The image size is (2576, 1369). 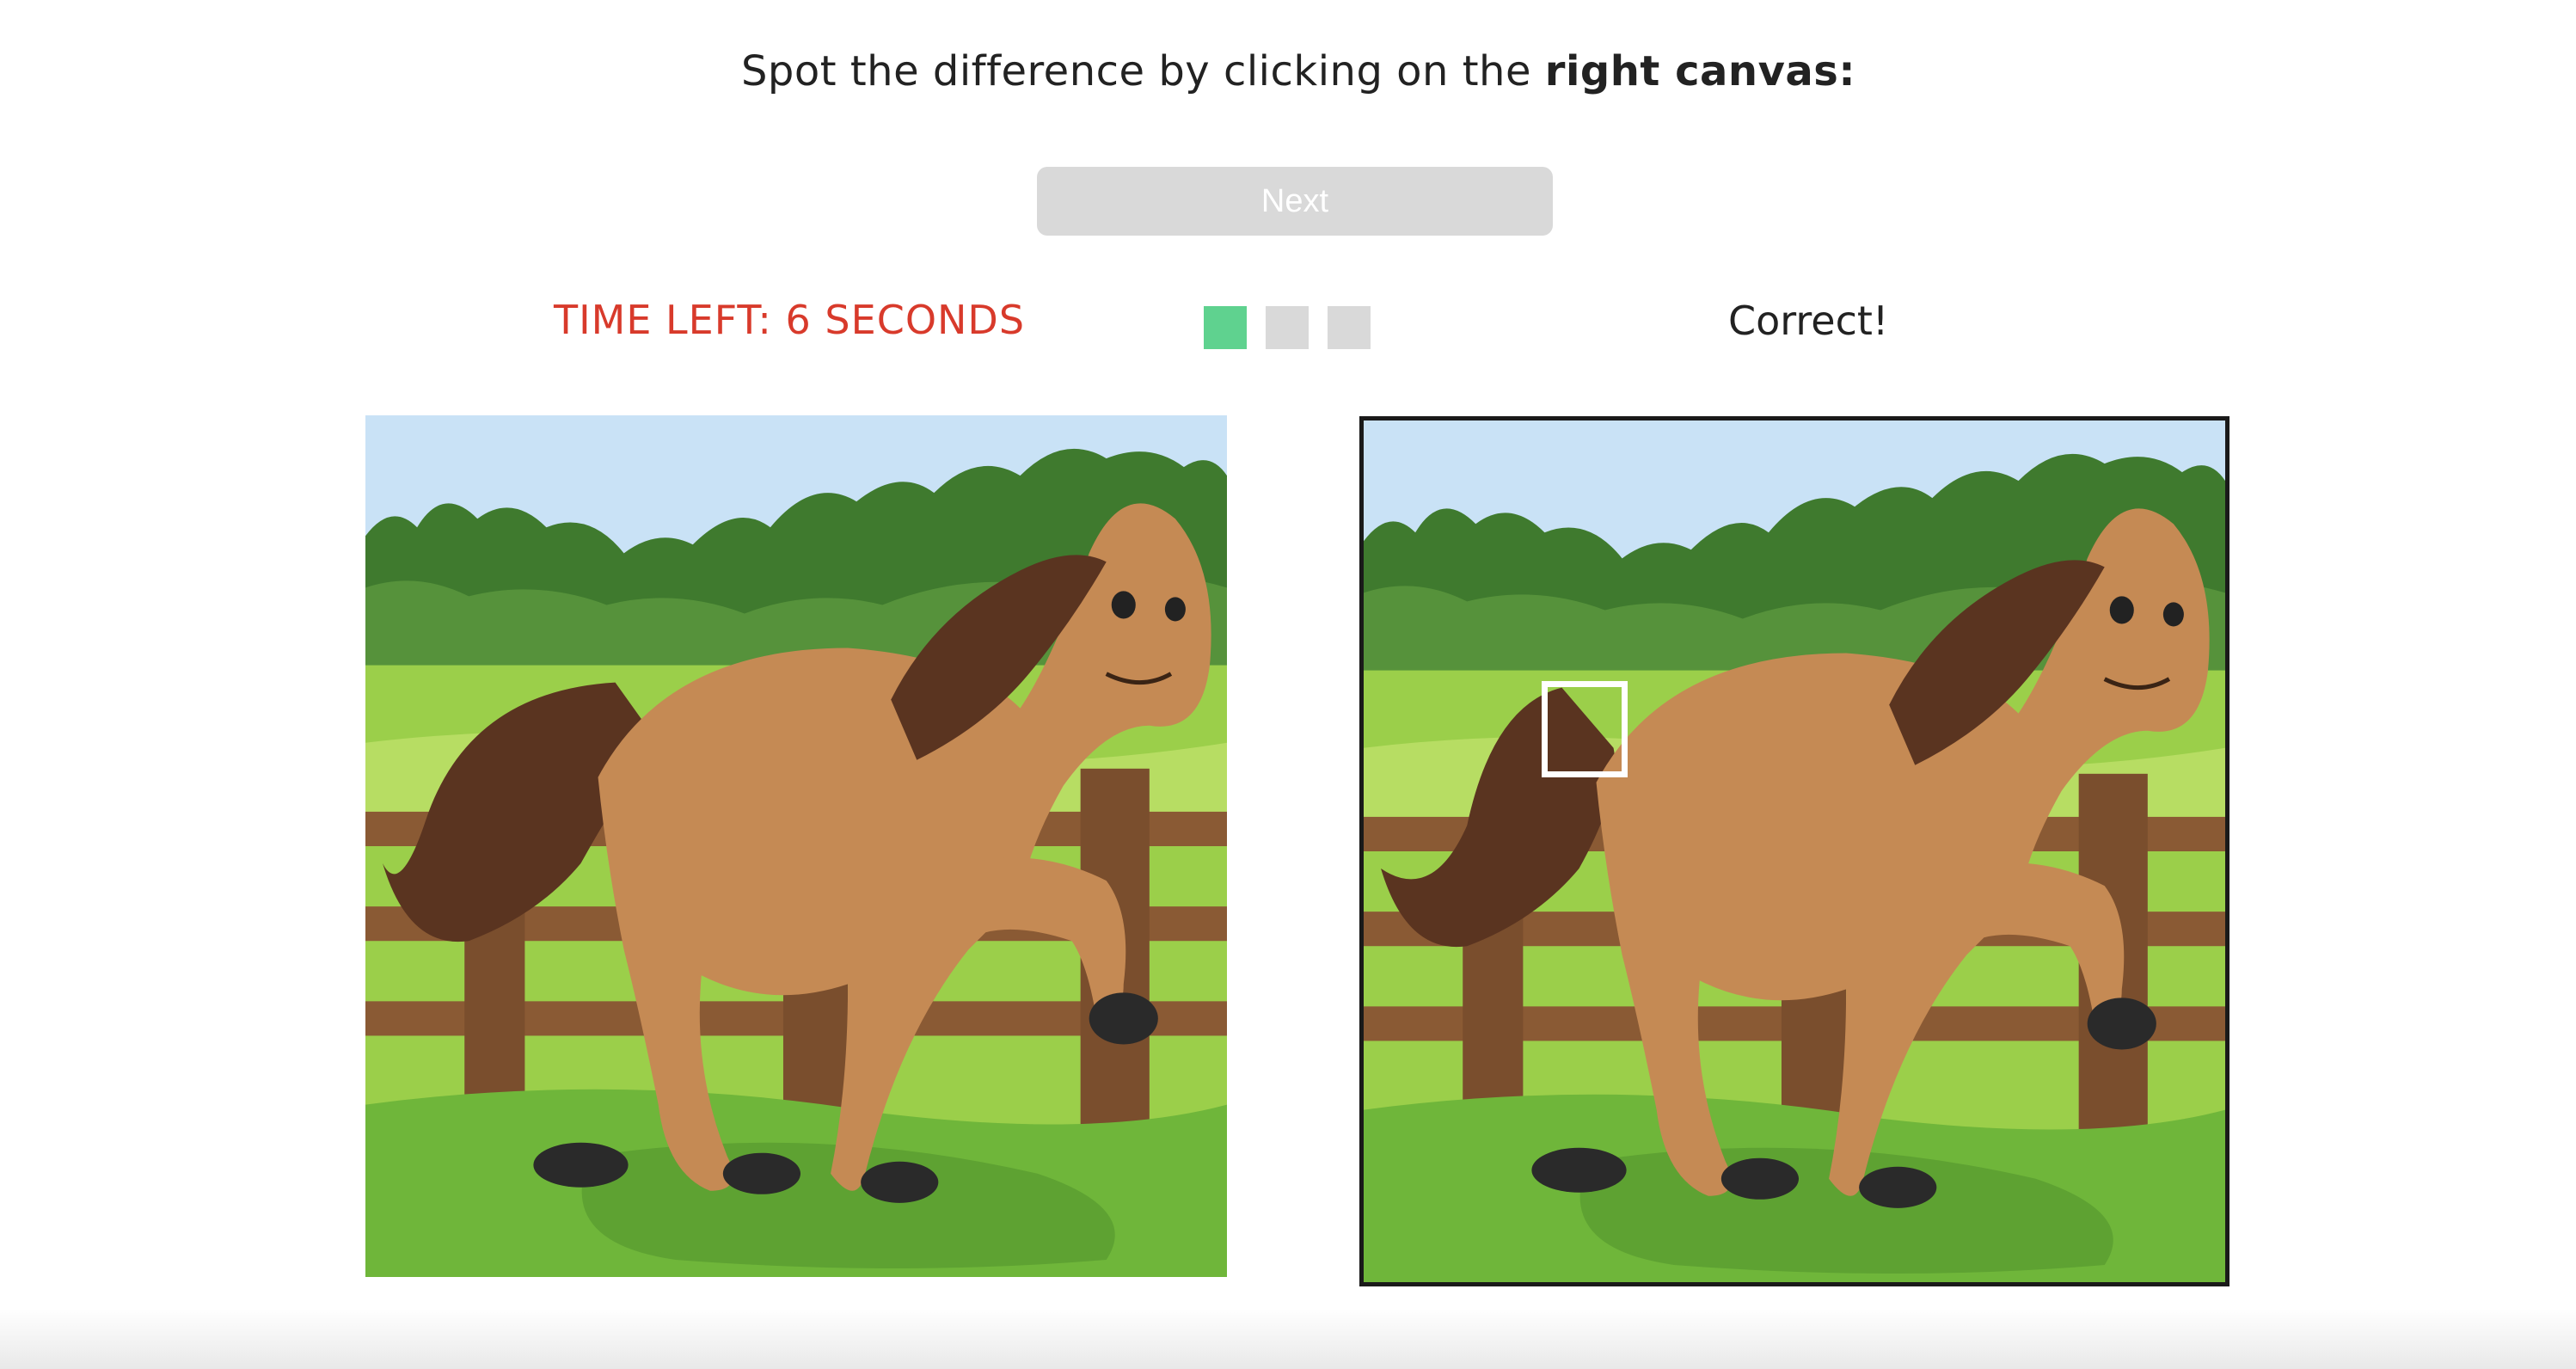 What do you see at coordinates (1808, 321) in the screenshot?
I see `status-message: Correct!` at bounding box center [1808, 321].